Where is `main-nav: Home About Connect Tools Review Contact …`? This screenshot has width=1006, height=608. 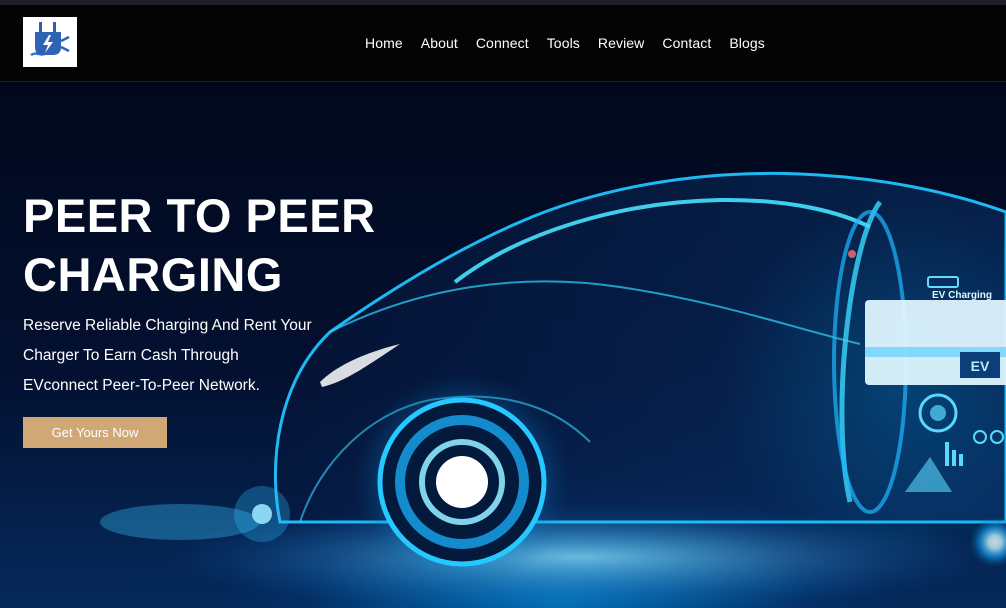 main-nav: Home About Connect Tools Review Contact … is located at coordinates (565, 43).